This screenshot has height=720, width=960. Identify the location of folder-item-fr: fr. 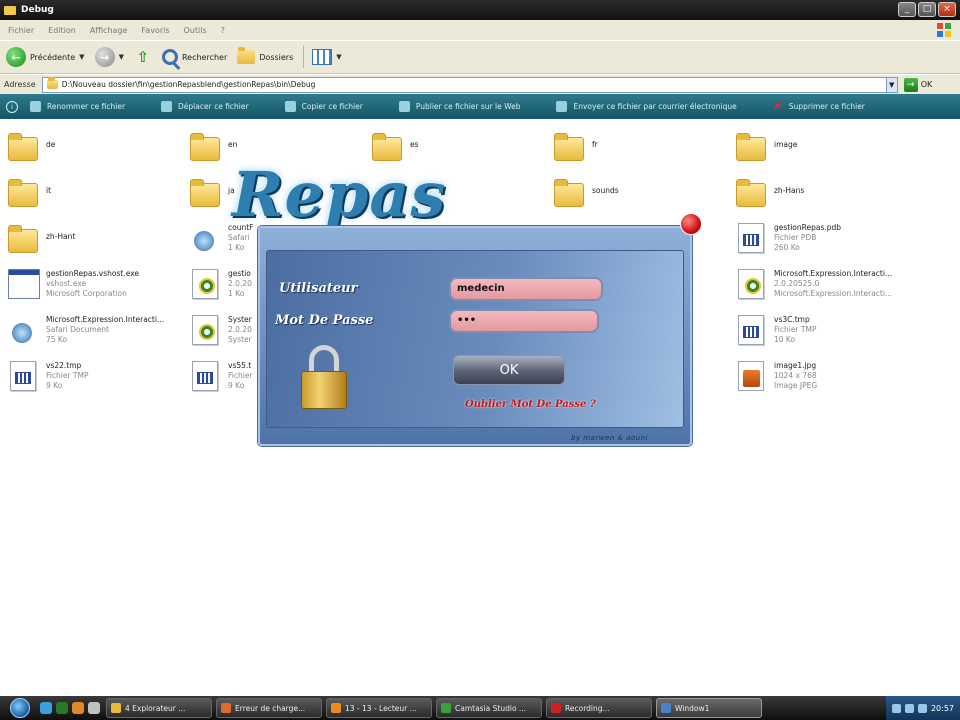
(642, 148).